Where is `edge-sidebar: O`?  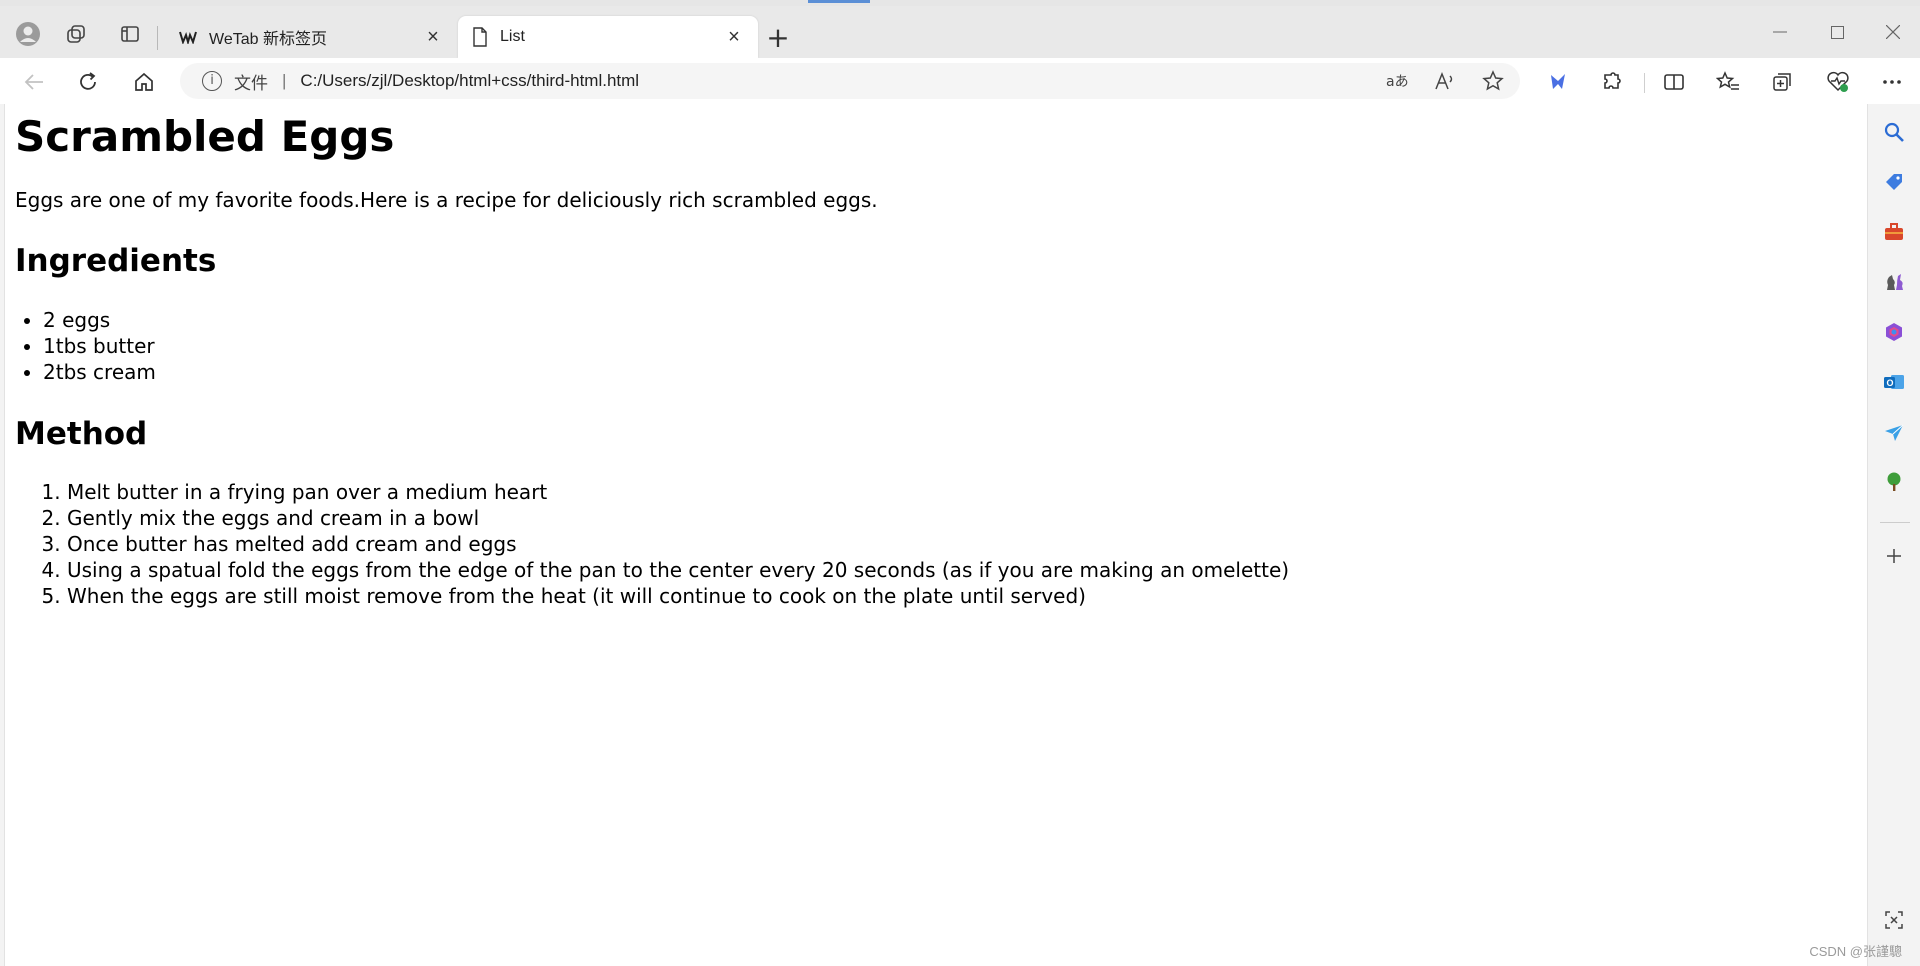
edge-sidebar: O is located at coordinates (1894, 535).